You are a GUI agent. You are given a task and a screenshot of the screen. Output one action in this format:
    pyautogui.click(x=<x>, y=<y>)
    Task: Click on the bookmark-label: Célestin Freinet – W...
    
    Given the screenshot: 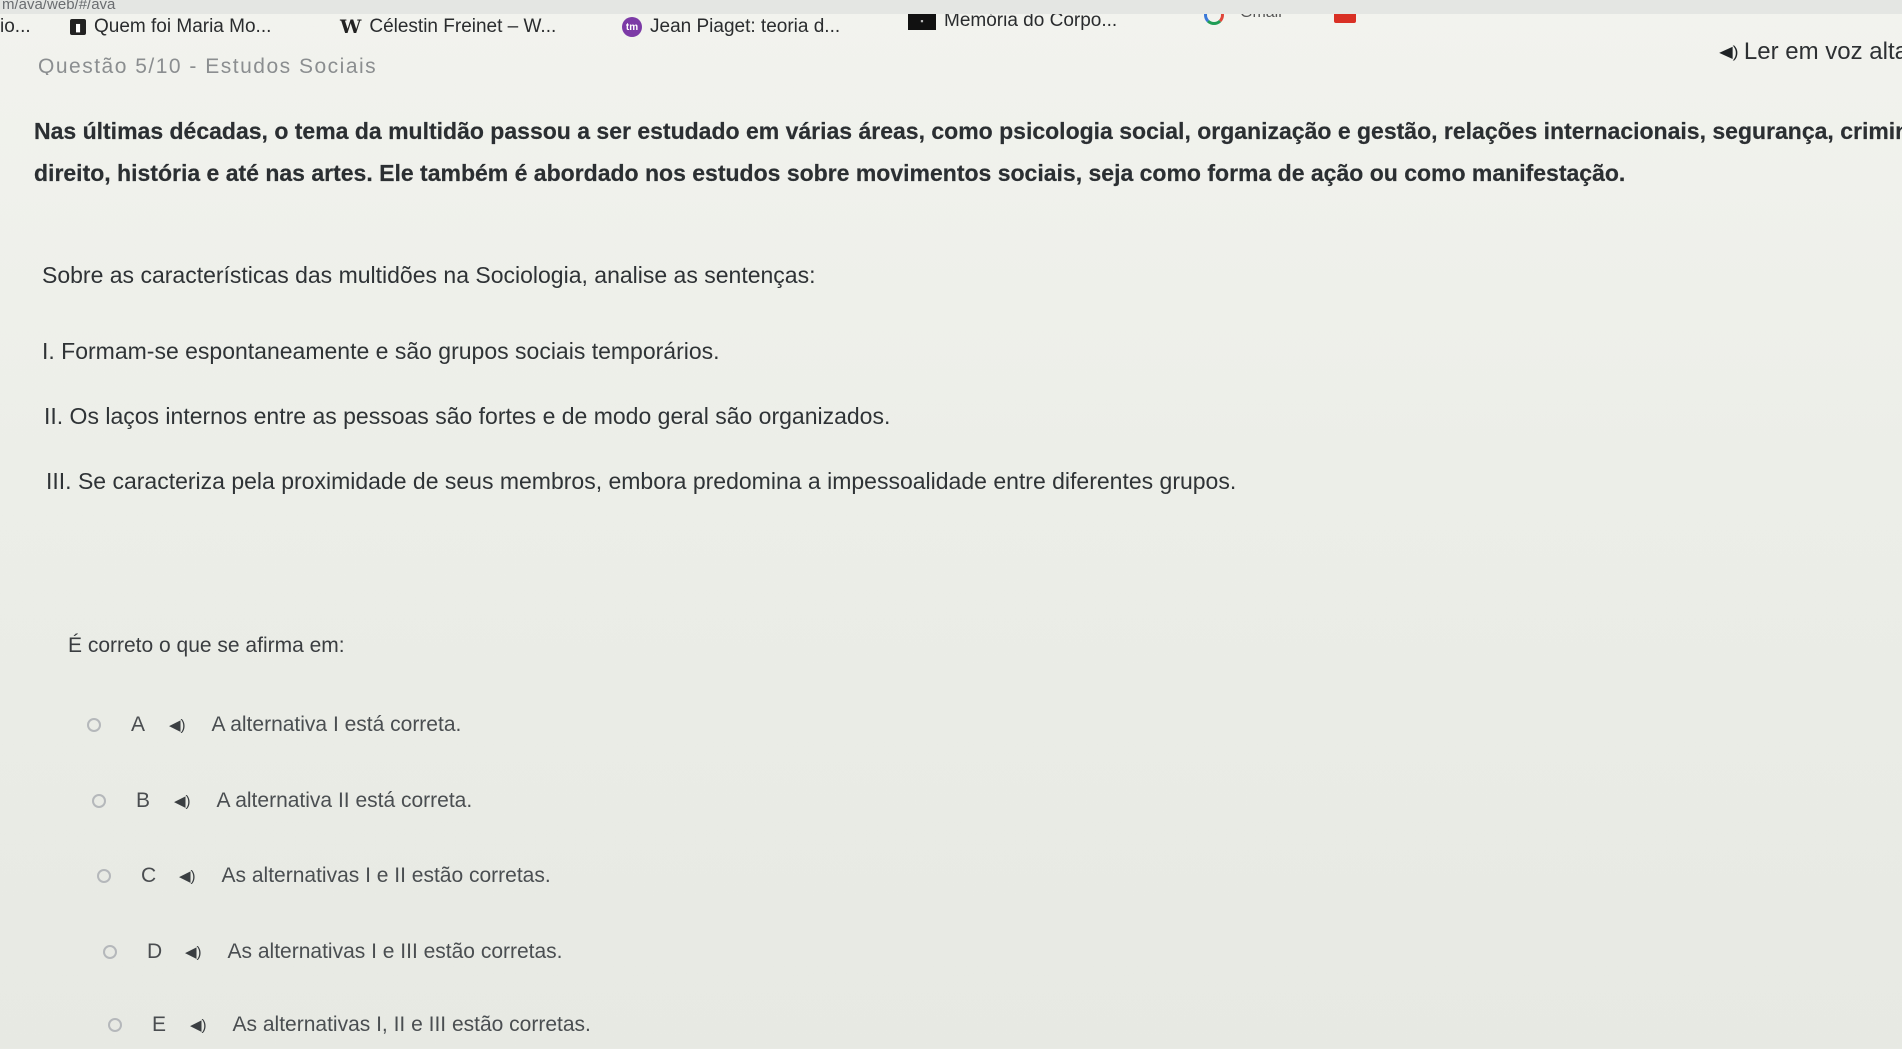 What is the action you would take?
    pyautogui.click(x=463, y=26)
    